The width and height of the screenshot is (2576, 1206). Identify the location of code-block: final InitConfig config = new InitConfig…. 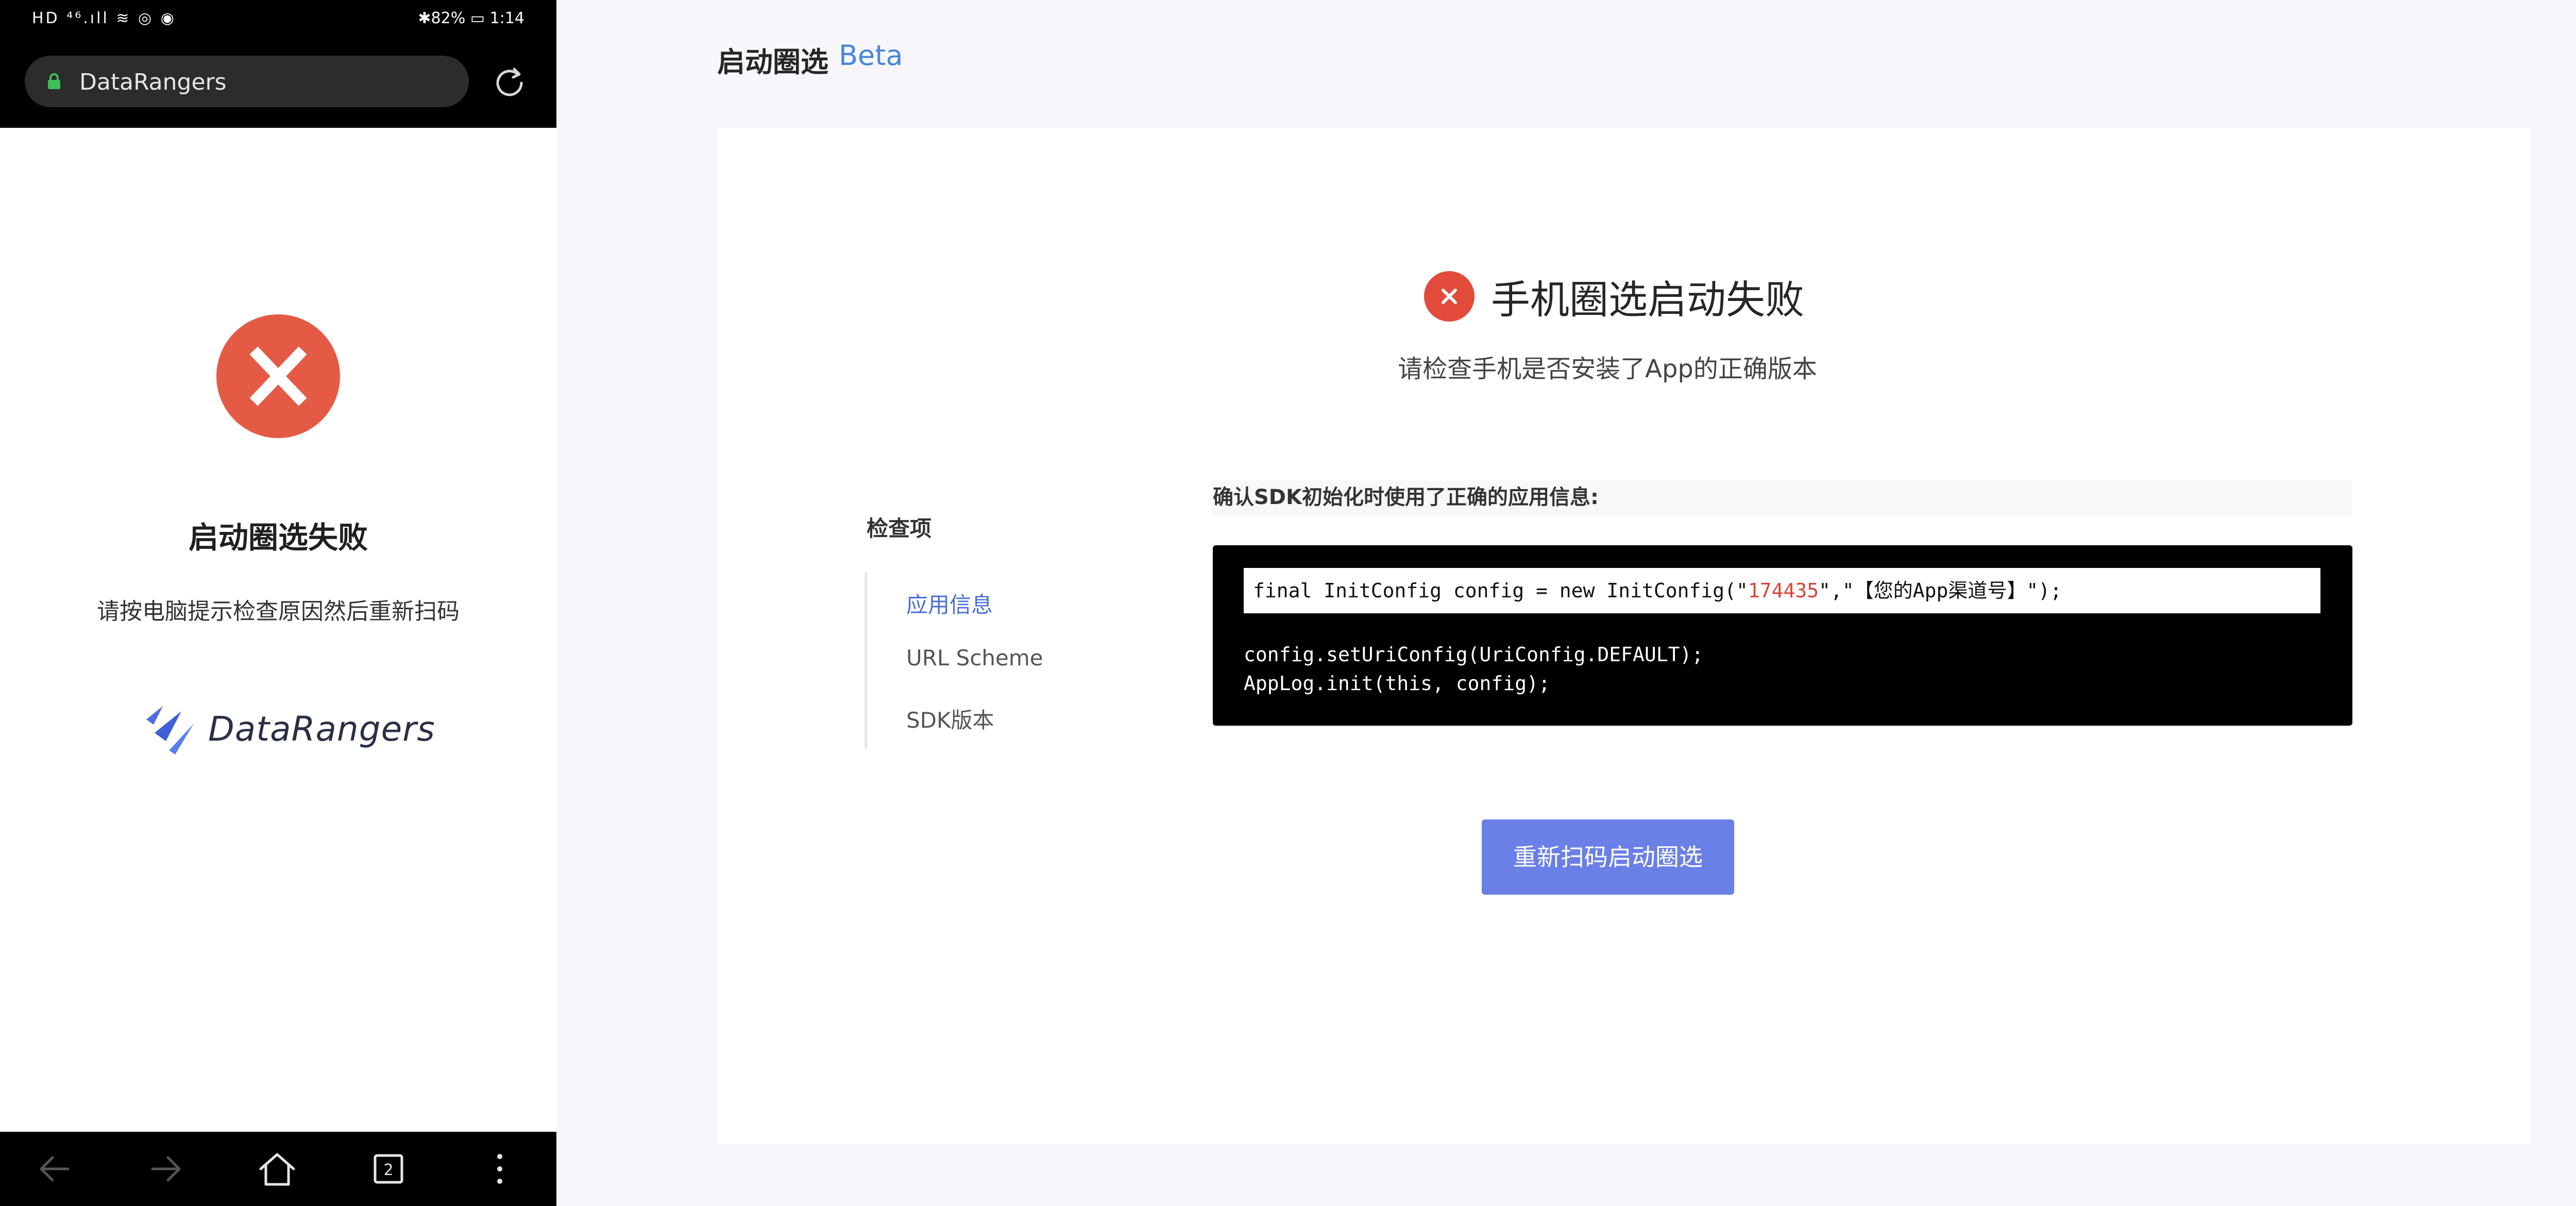
(1783, 635).